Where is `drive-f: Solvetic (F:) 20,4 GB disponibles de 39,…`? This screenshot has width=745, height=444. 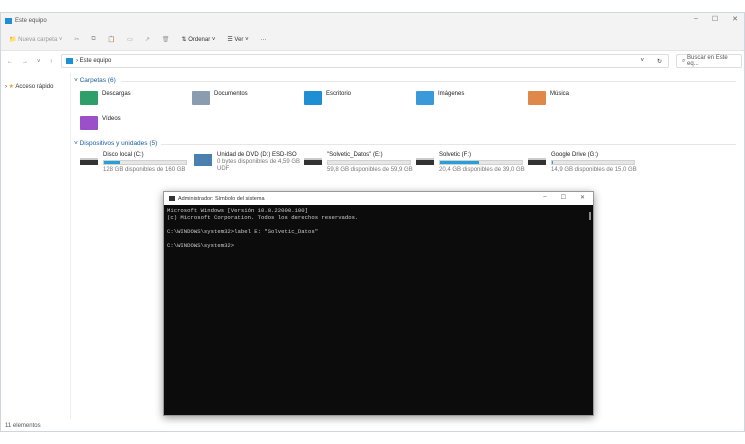 drive-f: Solvetic (F:) 20,4 GB disponibles de 39,… is located at coordinates (471, 163).